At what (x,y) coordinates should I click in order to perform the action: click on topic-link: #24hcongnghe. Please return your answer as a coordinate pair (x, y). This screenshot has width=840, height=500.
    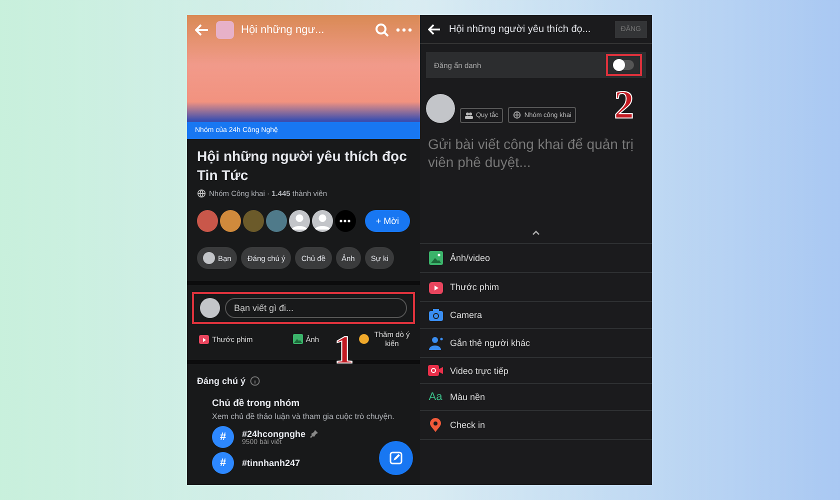
    Looking at the image, I should click on (274, 433).